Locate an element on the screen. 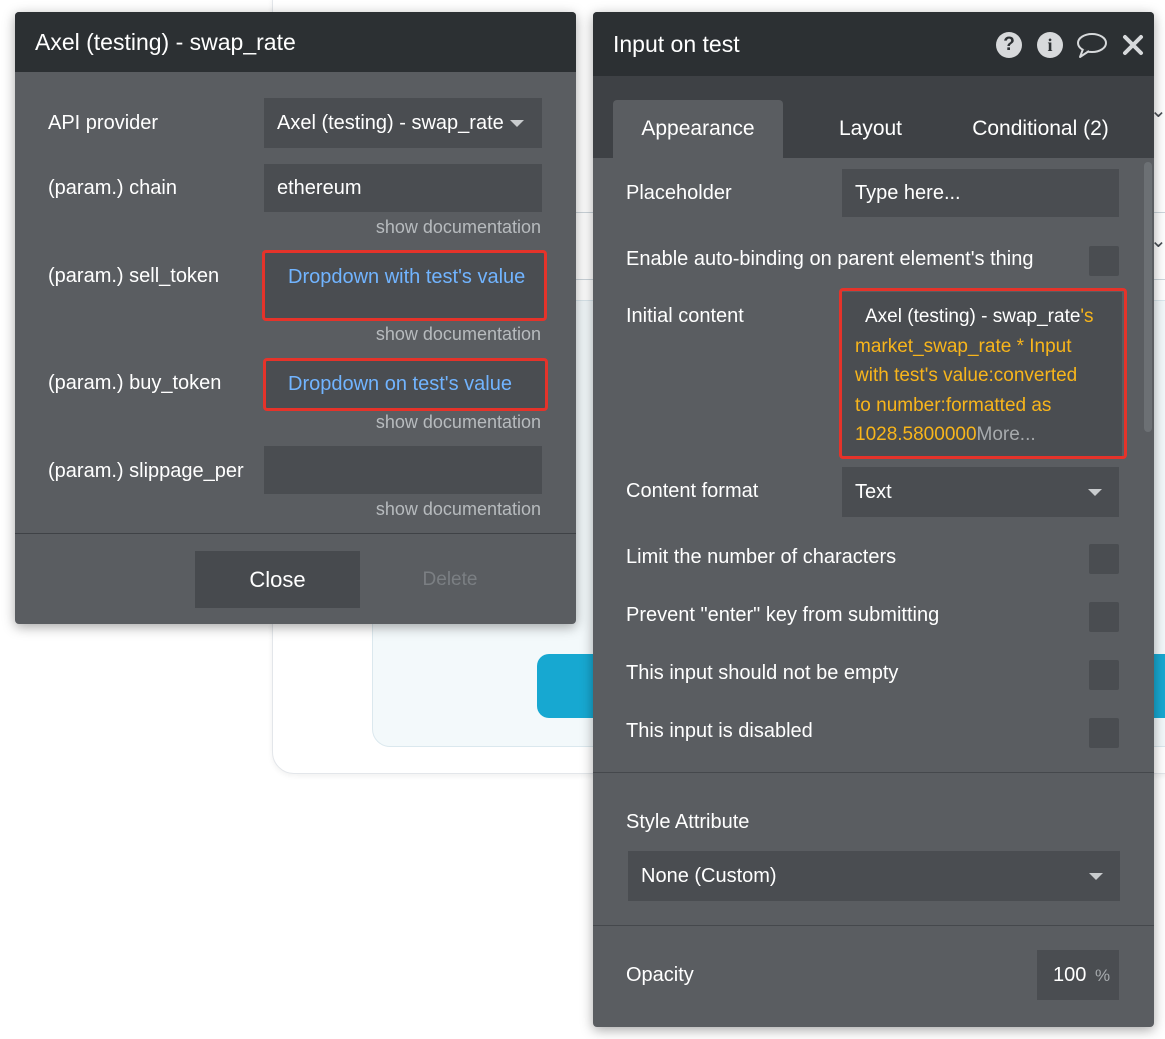 This screenshot has width=1165, height=1039. close-button-label: Close is located at coordinates (277, 579).